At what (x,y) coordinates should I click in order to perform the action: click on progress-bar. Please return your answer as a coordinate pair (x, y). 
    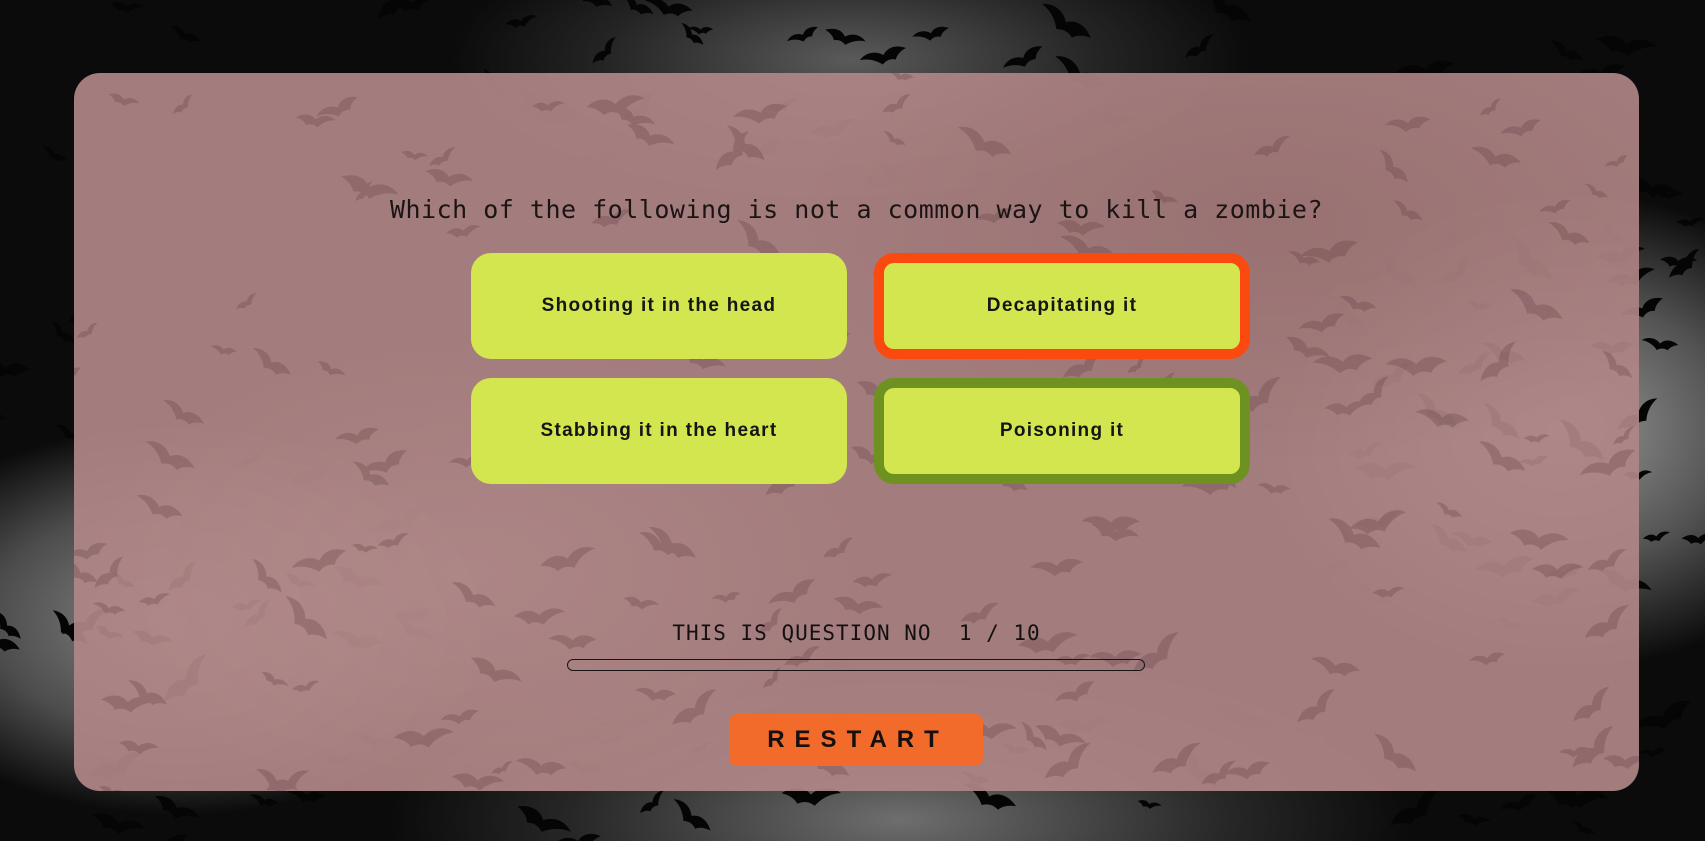
    Looking at the image, I should click on (856, 665).